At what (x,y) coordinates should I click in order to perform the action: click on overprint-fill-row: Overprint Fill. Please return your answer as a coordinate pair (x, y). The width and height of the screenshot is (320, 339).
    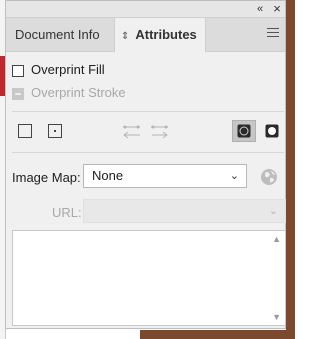
    Looking at the image, I should click on (58, 71).